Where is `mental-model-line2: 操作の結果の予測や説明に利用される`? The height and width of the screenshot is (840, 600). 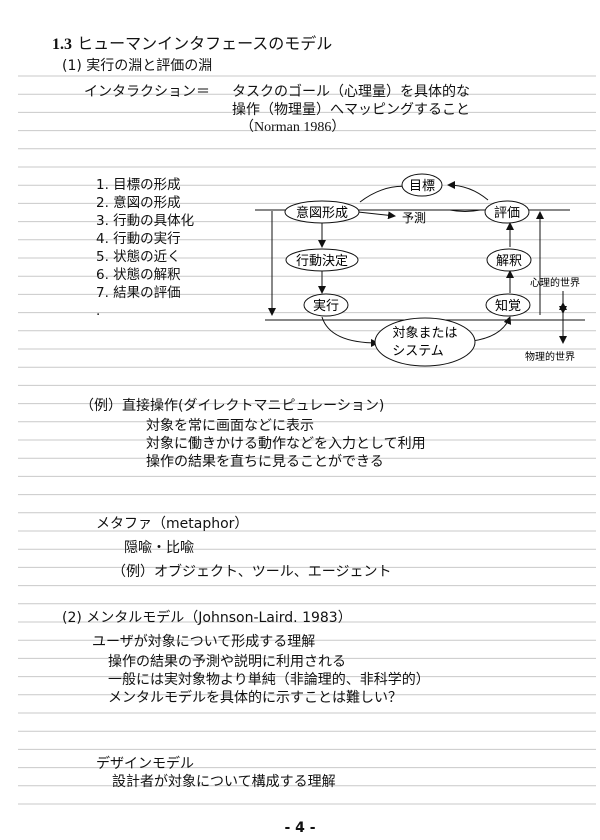
mental-model-line2: 操作の結果の予測や説明に利用される is located at coordinates (227, 662).